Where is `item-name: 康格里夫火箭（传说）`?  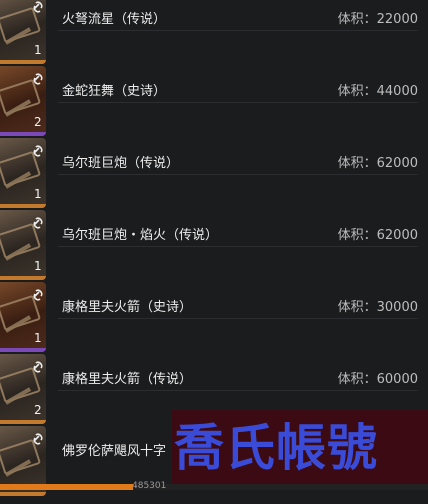
item-name: 康格里夫火箭（传说） is located at coordinates (127, 379).